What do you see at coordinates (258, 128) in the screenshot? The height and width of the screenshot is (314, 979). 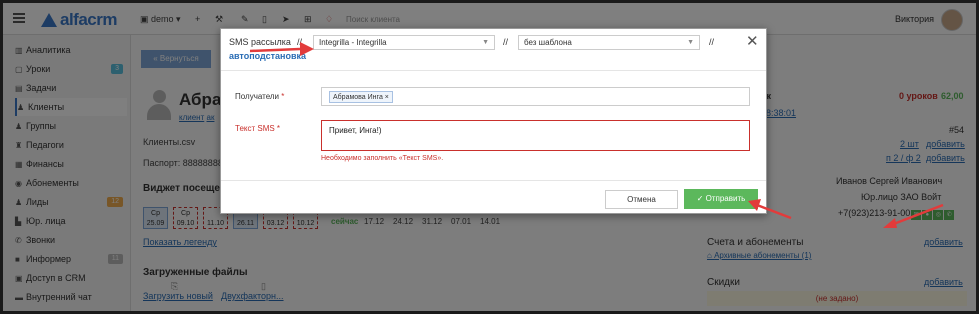 I see `sms-text-label: Текст SMS *` at bounding box center [258, 128].